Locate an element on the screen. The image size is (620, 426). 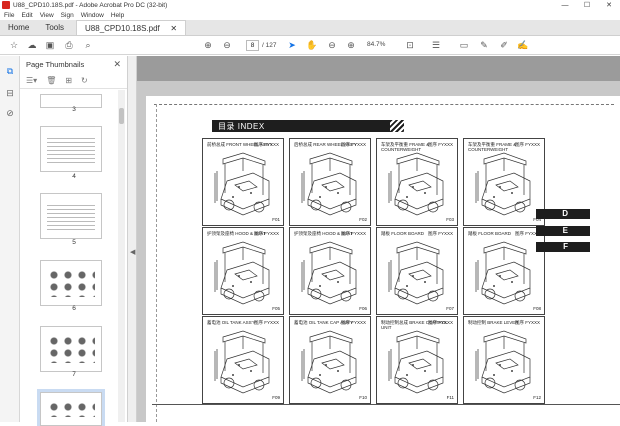
menu-view: View is located at coordinates (47, 15).